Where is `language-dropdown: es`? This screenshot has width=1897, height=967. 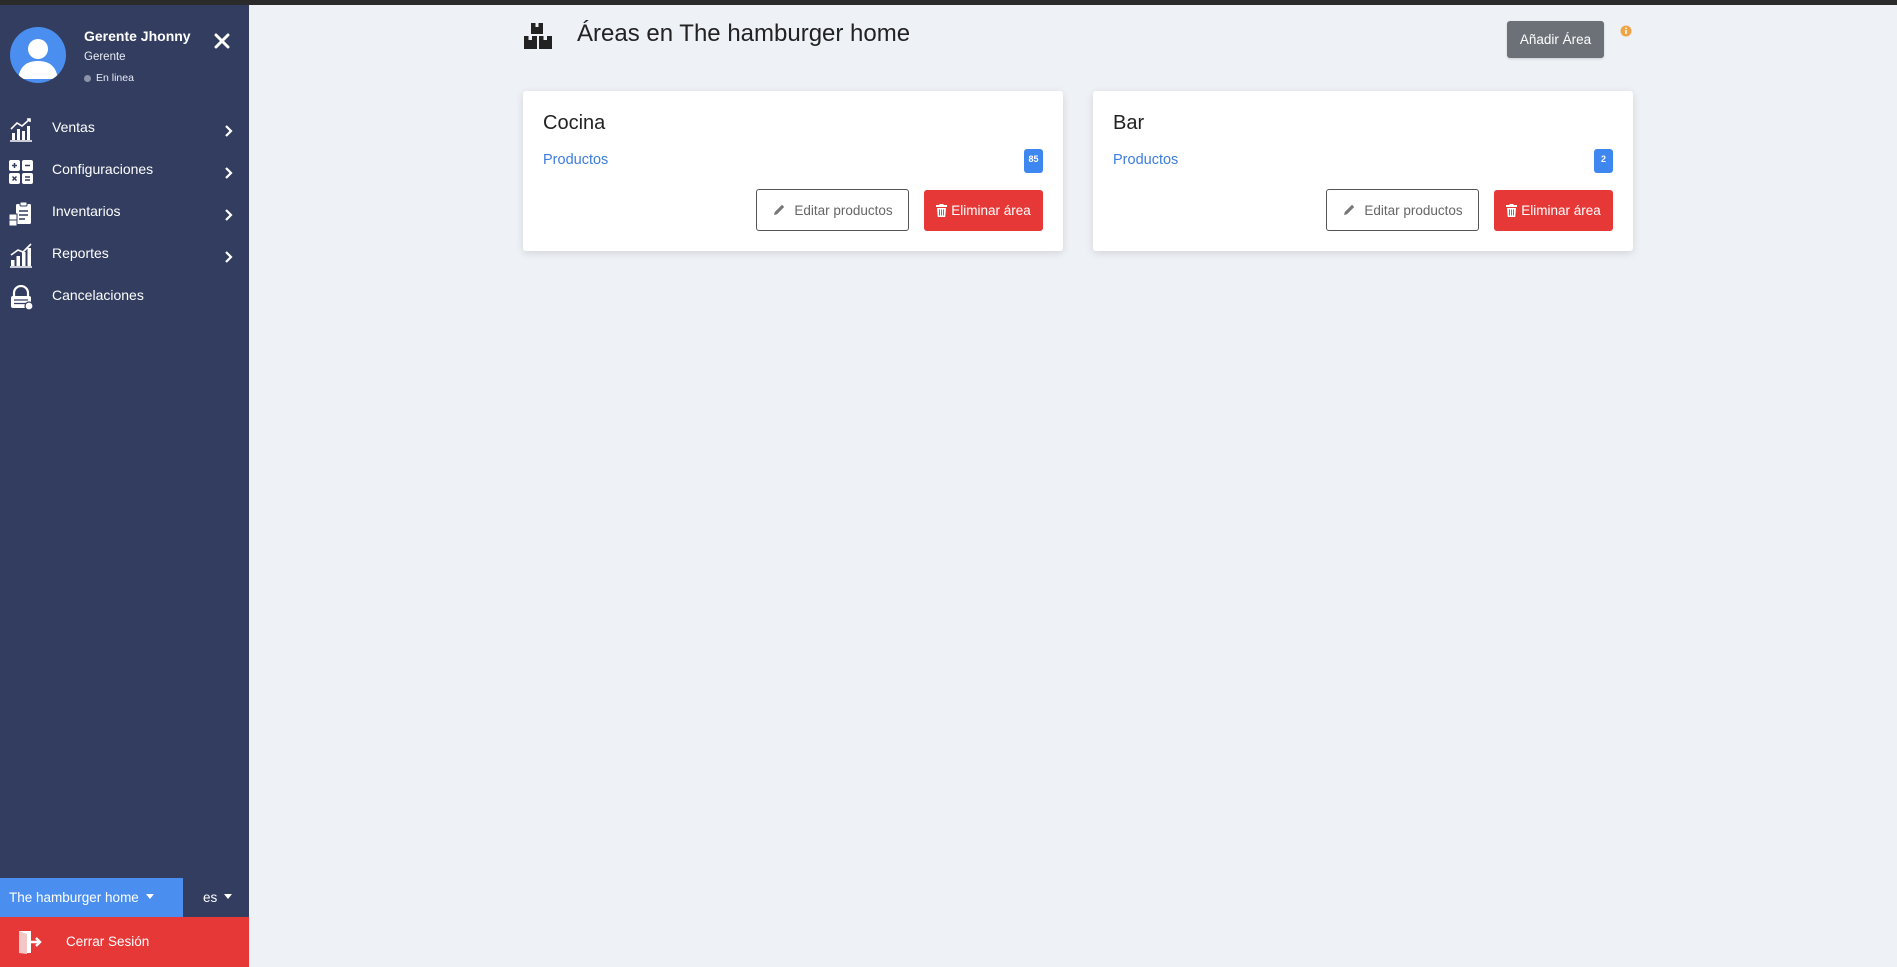 language-dropdown: es is located at coordinates (216, 897).